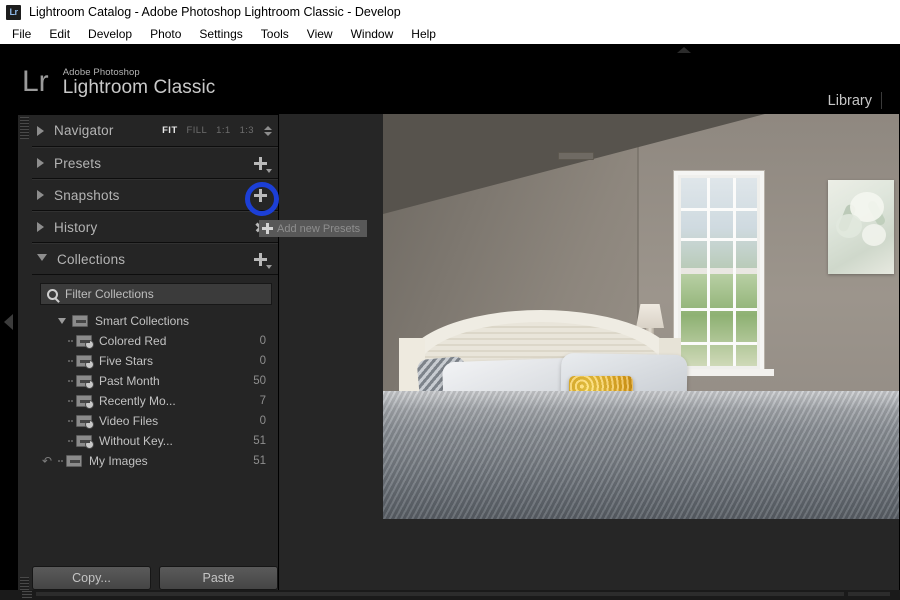 This screenshot has height=600, width=900. Describe the element at coordinates (259, 441) in the screenshot. I see `collection-count: 51` at that location.